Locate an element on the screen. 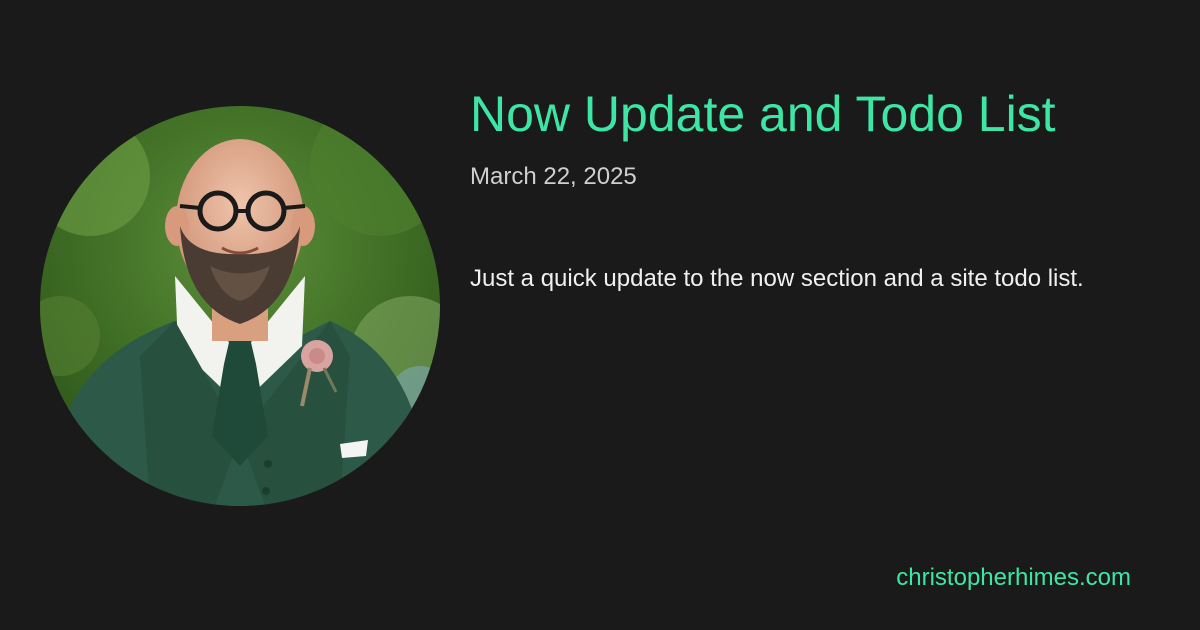 This screenshot has width=1200, height=630. post-title: Now Update and Todo List is located at coordinates (763, 114).